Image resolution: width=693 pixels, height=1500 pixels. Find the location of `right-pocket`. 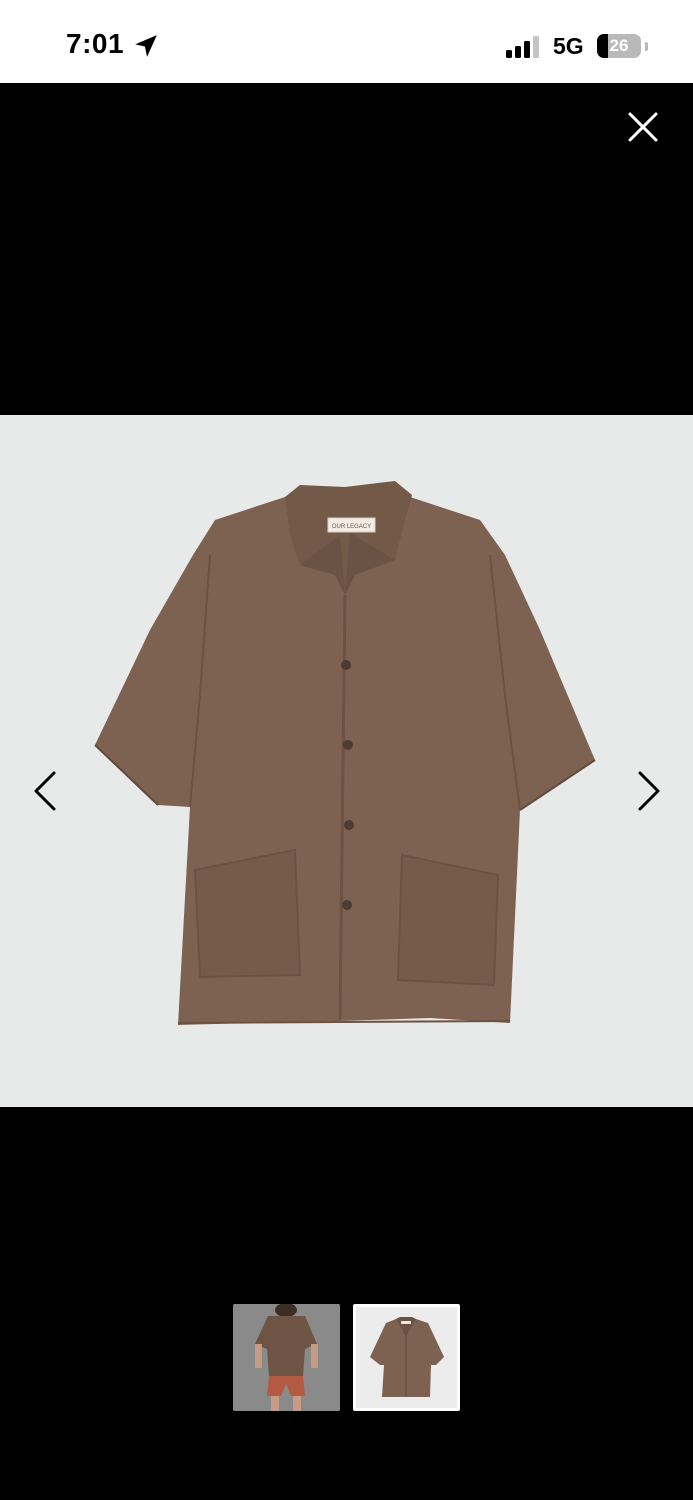

right-pocket is located at coordinates (448, 920).